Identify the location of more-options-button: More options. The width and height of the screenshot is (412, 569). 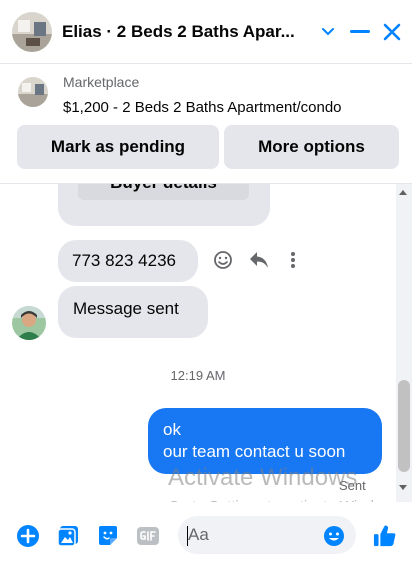
(311, 147).